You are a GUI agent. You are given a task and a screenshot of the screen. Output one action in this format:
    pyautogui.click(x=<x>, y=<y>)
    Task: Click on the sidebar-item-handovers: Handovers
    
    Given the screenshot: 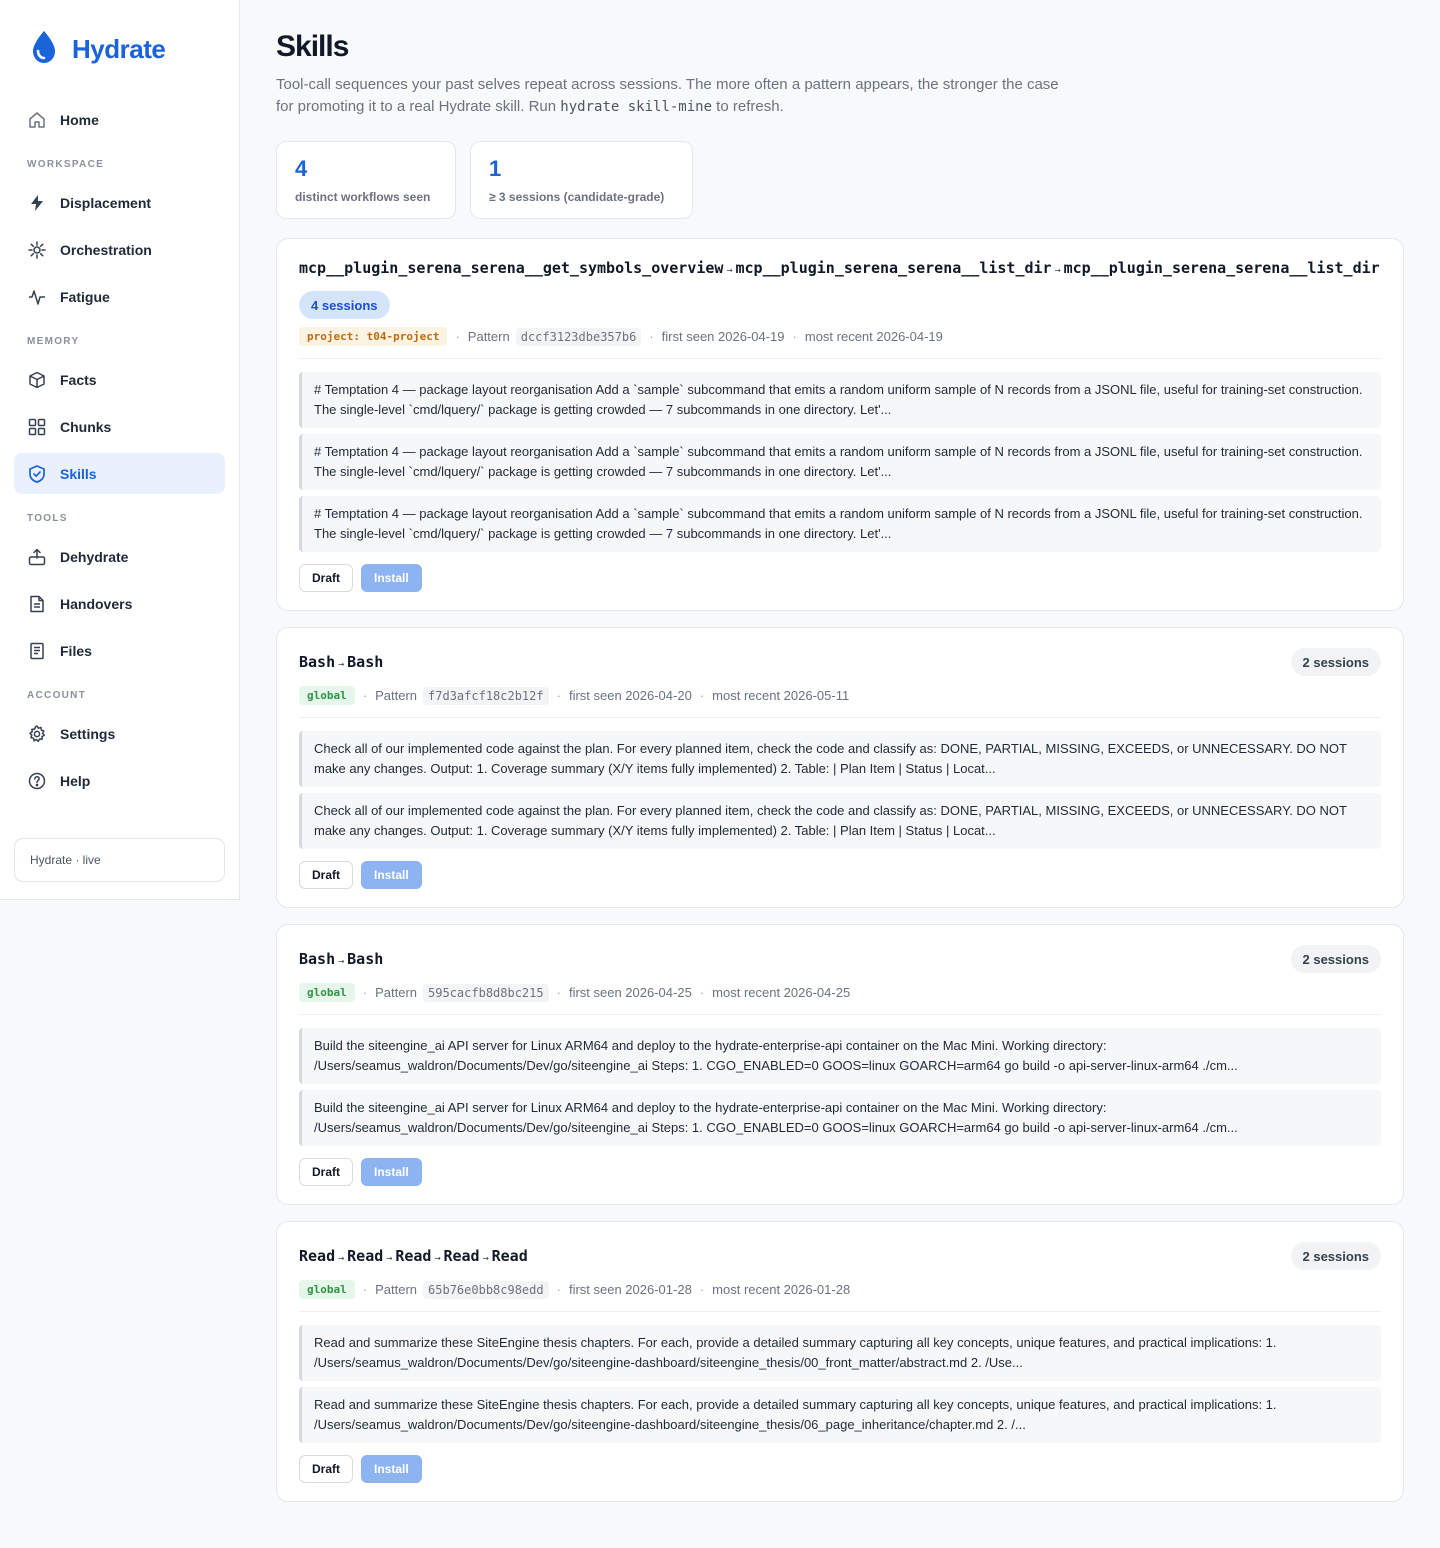 What is the action you would take?
    pyautogui.click(x=119, y=603)
    